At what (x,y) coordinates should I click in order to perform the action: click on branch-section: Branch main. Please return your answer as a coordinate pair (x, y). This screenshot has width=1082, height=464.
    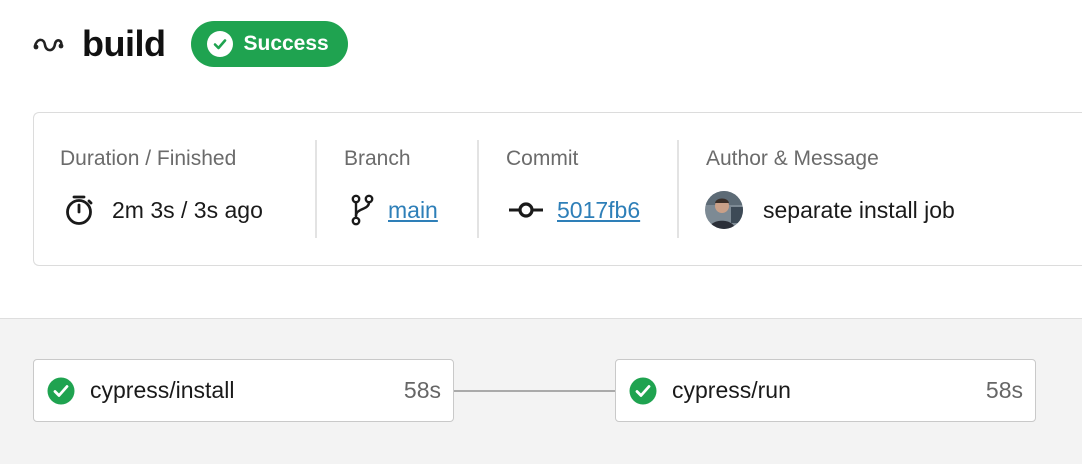
    Looking at the image, I should click on (398, 189).